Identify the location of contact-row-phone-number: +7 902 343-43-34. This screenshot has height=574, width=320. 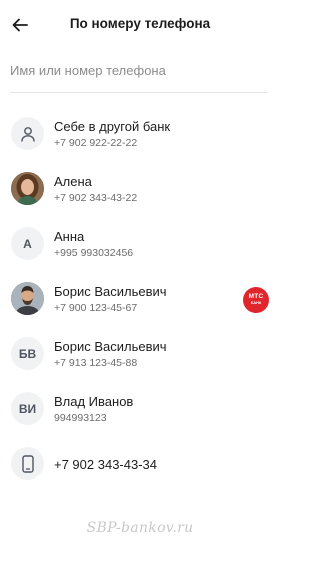
(140, 465).